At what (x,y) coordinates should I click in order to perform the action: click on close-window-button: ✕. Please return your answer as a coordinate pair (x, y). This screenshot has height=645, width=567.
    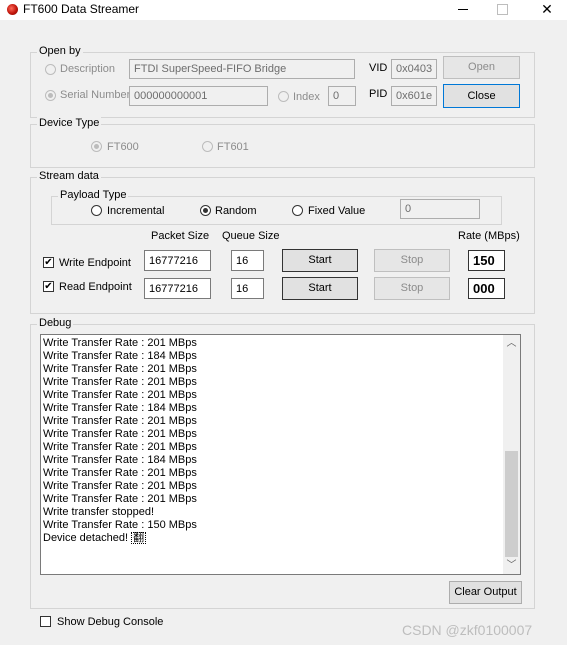
    Looking at the image, I should click on (547, 10).